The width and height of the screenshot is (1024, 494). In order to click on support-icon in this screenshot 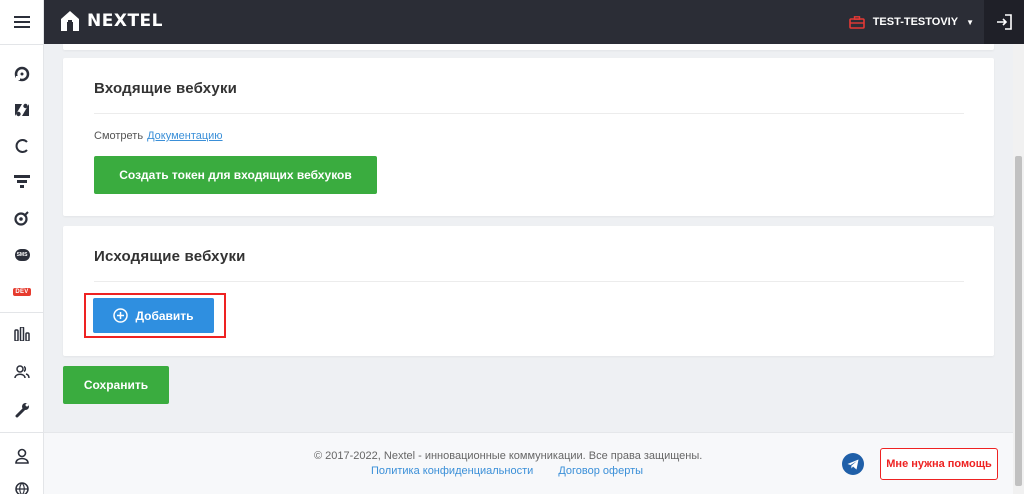, I will do `click(22, 74)`.